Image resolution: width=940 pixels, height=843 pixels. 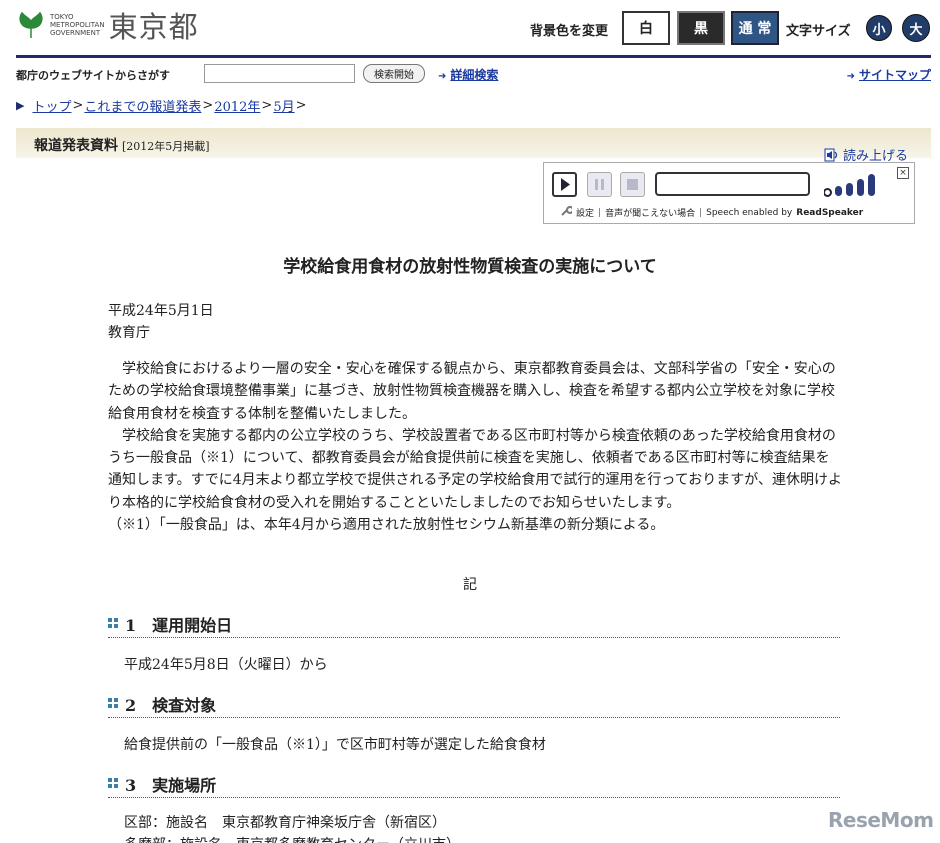 I want to click on no-audio-link: 音声が聞こえない場合, so click(x=650, y=212).